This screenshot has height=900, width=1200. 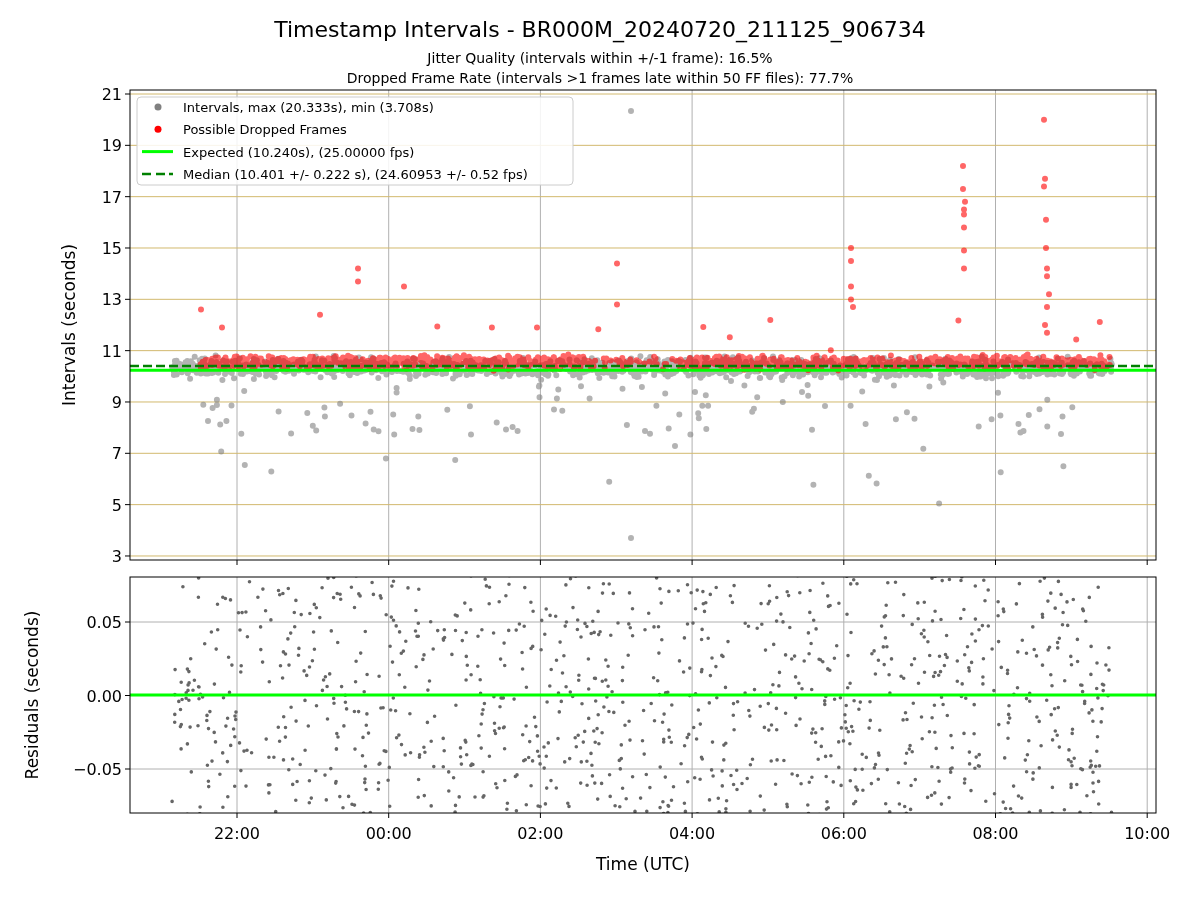 What do you see at coordinates (111, 351) in the screenshot?
I see `y-tick-label: 11` at bounding box center [111, 351].